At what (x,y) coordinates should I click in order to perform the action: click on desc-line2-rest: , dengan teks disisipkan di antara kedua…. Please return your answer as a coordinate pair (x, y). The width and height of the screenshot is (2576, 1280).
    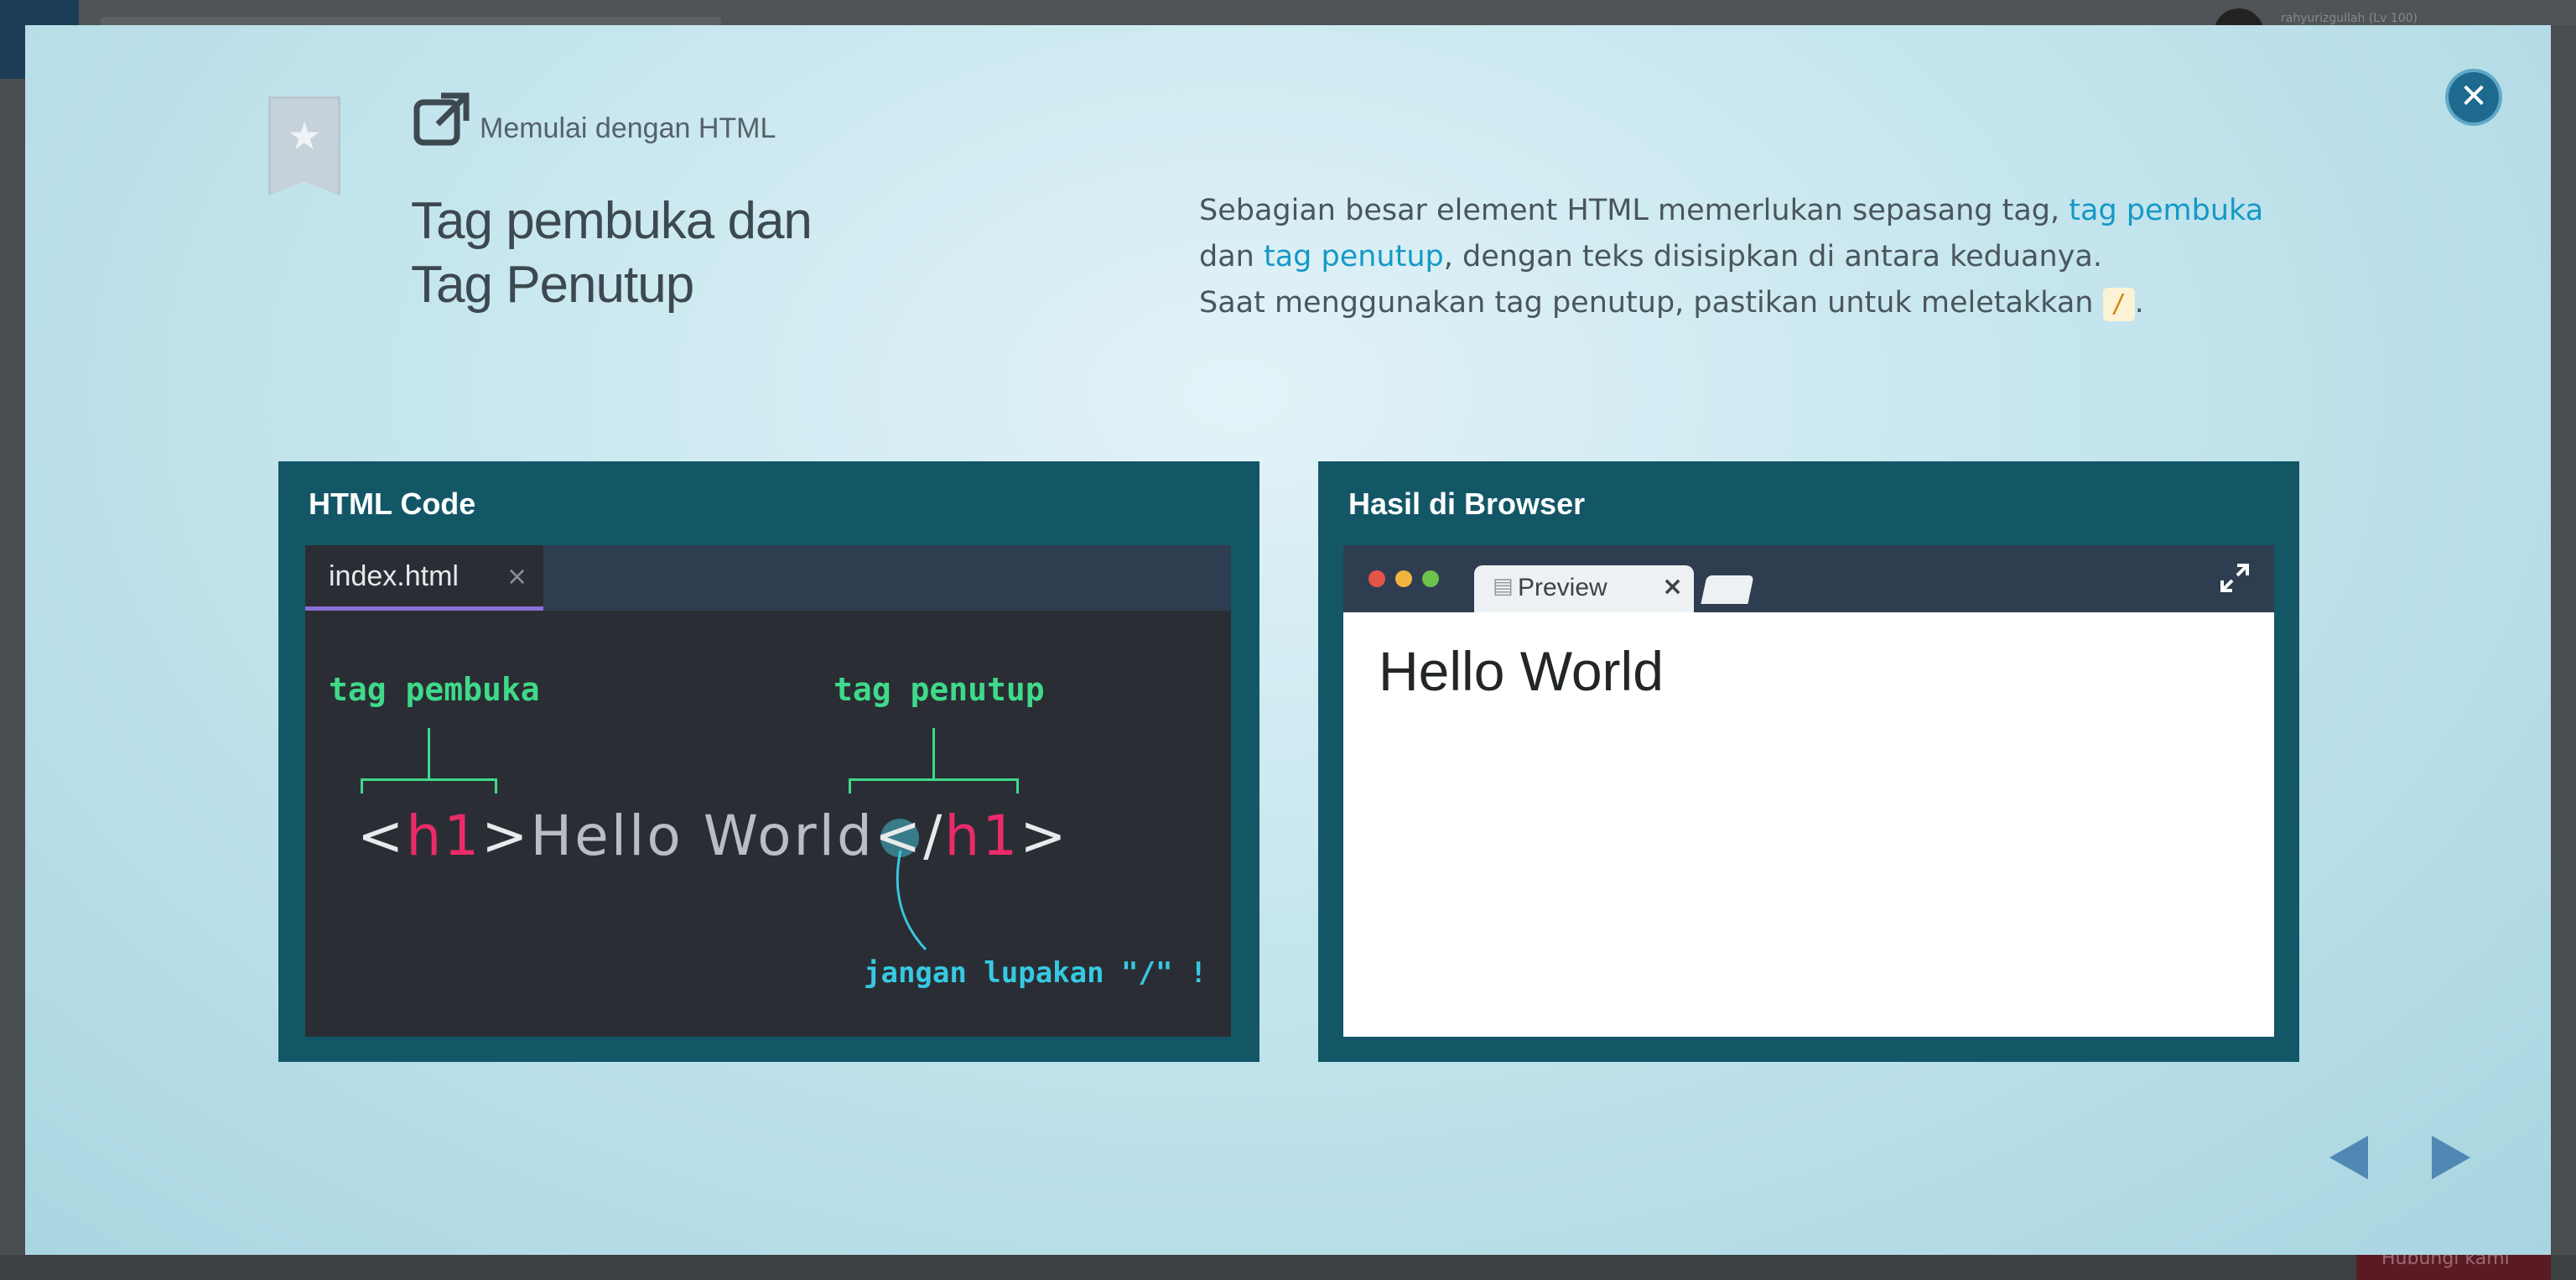
    Looking at the image, I should click on (1772, 256).